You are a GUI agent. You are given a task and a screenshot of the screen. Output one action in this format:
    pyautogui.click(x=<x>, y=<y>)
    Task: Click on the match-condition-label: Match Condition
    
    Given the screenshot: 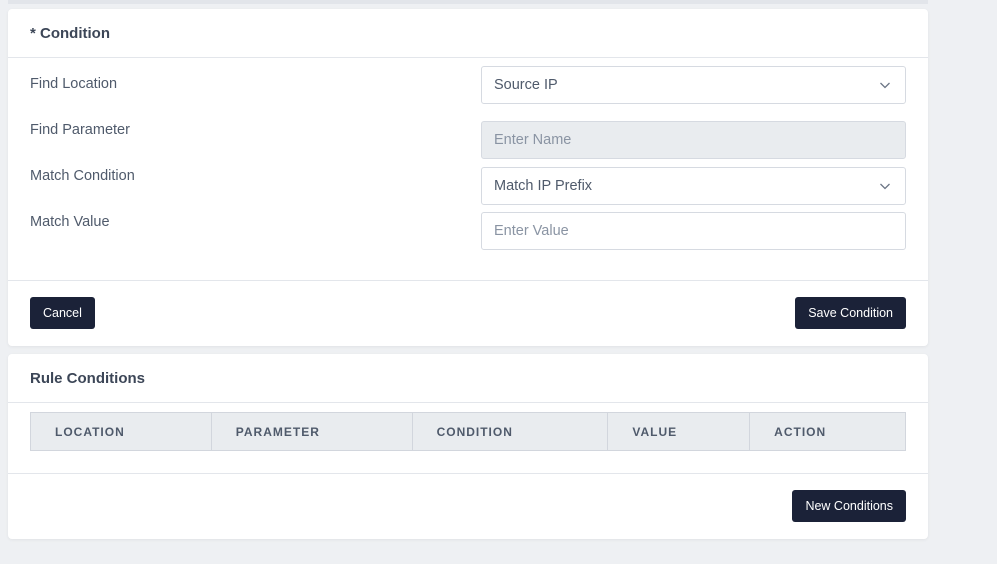 What is the action you would take?
    pyautogui.click(x=82, y=176)
    